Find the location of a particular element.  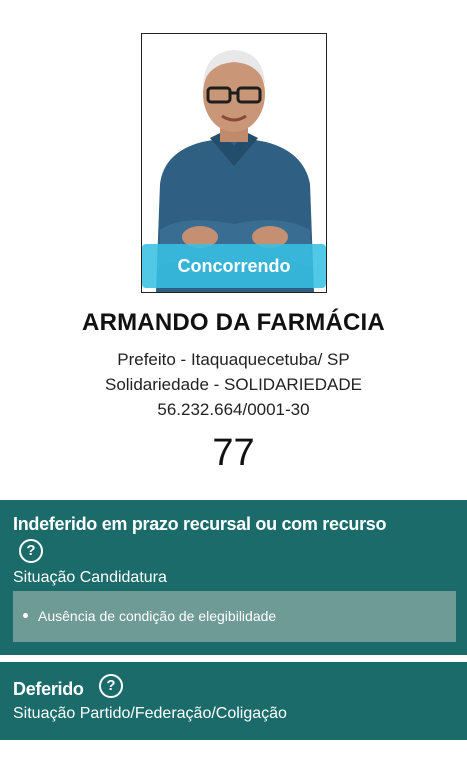

reason-text: Ausência de condição de elegibilidade is located at coordinates (157, 616).